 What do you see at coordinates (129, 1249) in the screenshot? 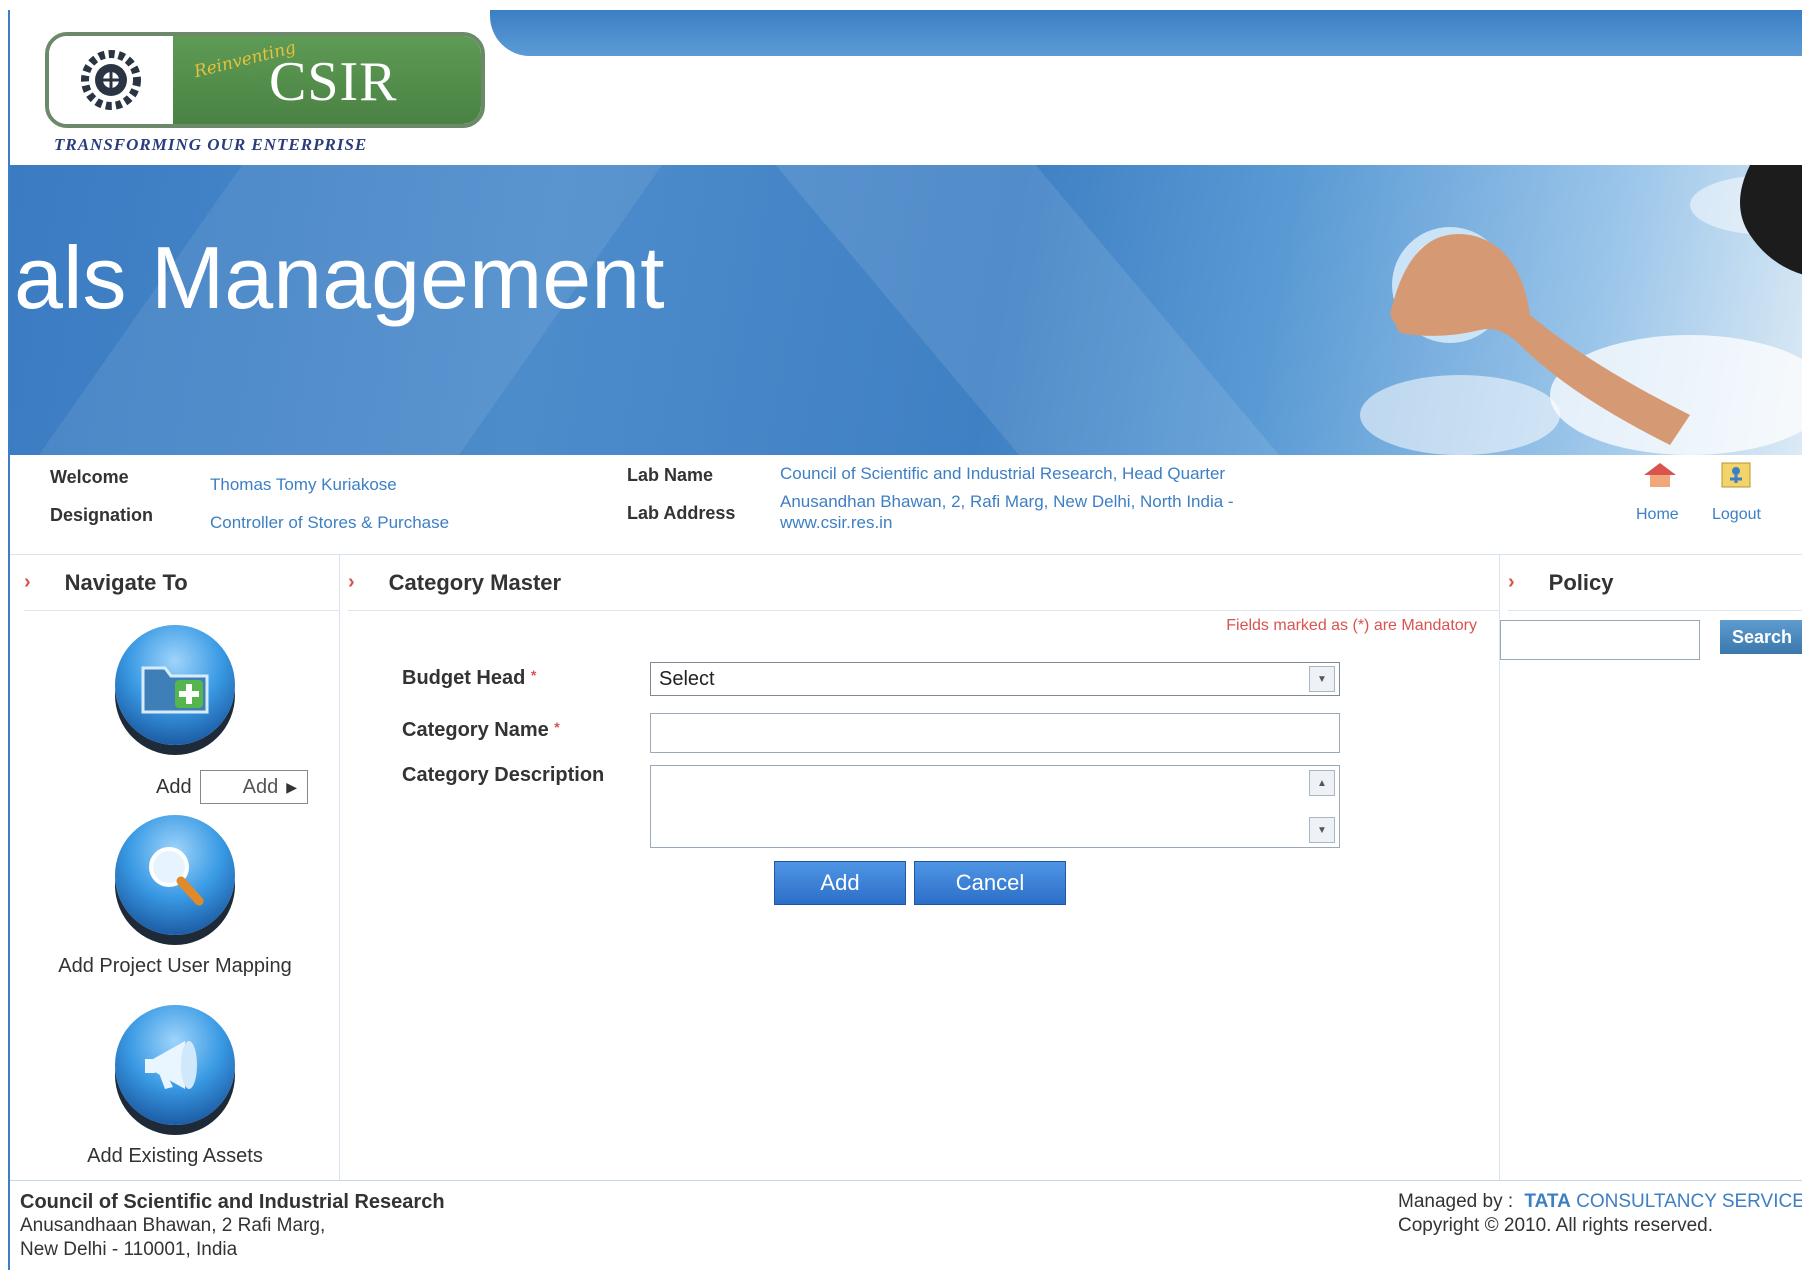
I see `footer-address-line2: New Delhi - 110001, India` at bounding box center [129, 1249].